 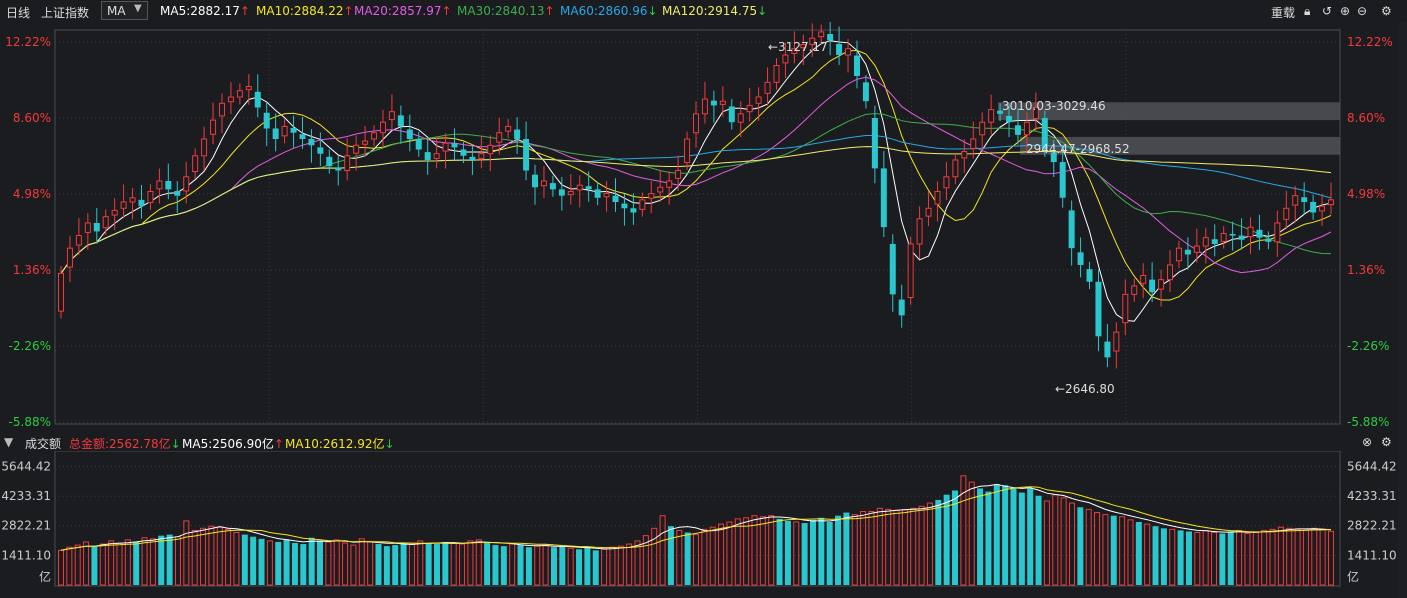 What do you see at coordinates (1366, 270) in the screenshot?
I see `y-tick-right: 1.36%` at bounding box center [1366, 270].